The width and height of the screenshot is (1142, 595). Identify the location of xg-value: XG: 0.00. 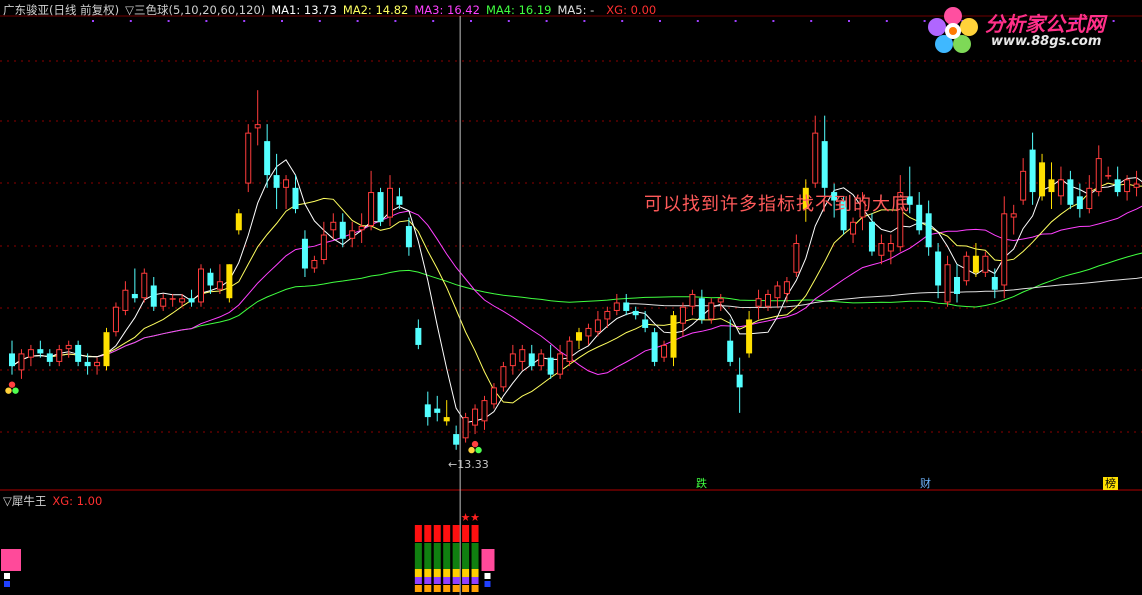
(631, 10).